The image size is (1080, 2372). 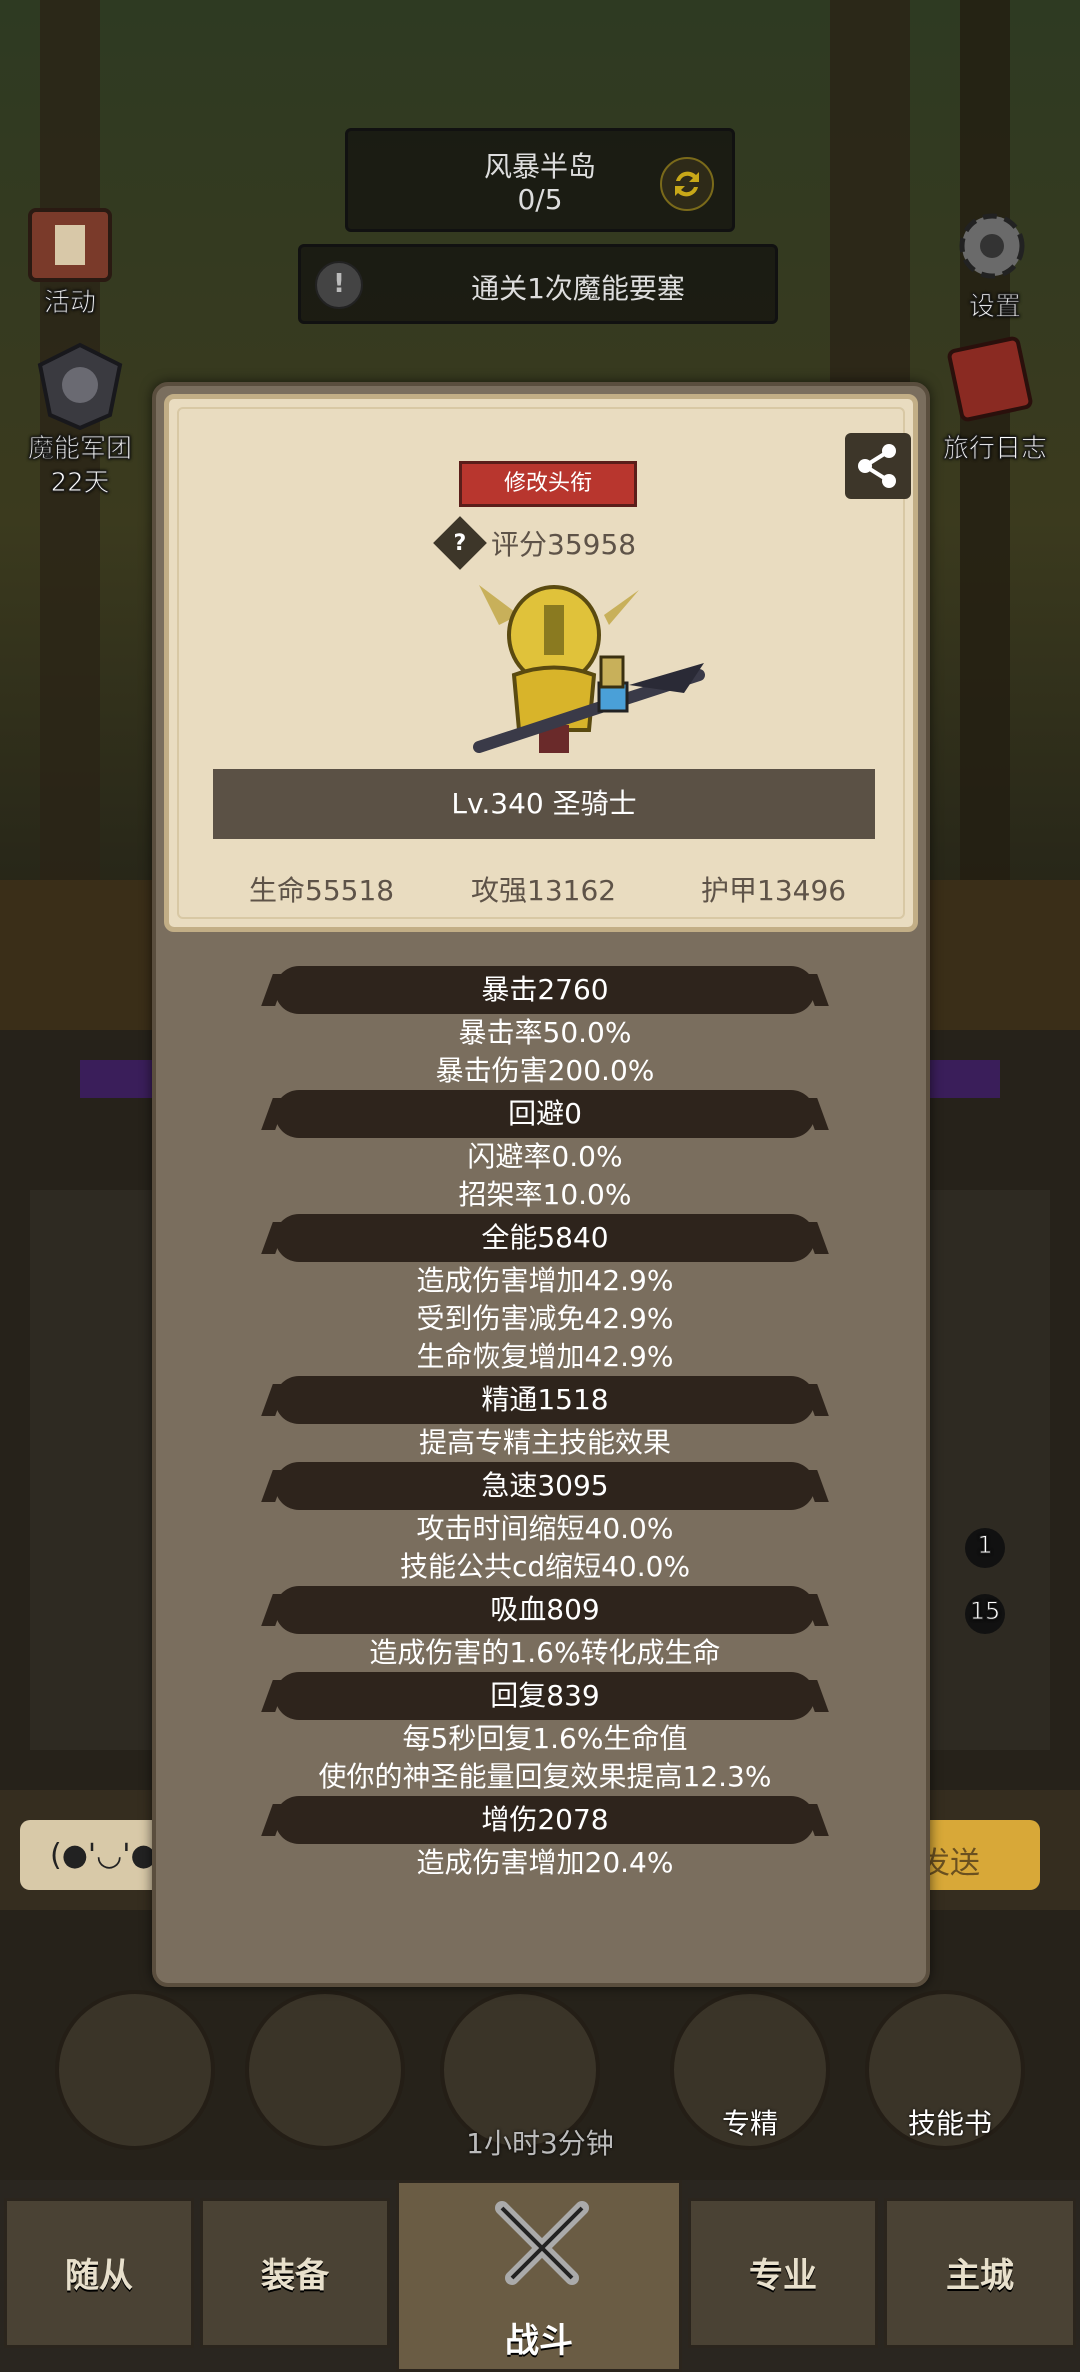 What do you see at coordinates (540, 180) in the screenshot?
I see `region-panel: 风暴半岛 0/5` at bounding box center [540, 180].